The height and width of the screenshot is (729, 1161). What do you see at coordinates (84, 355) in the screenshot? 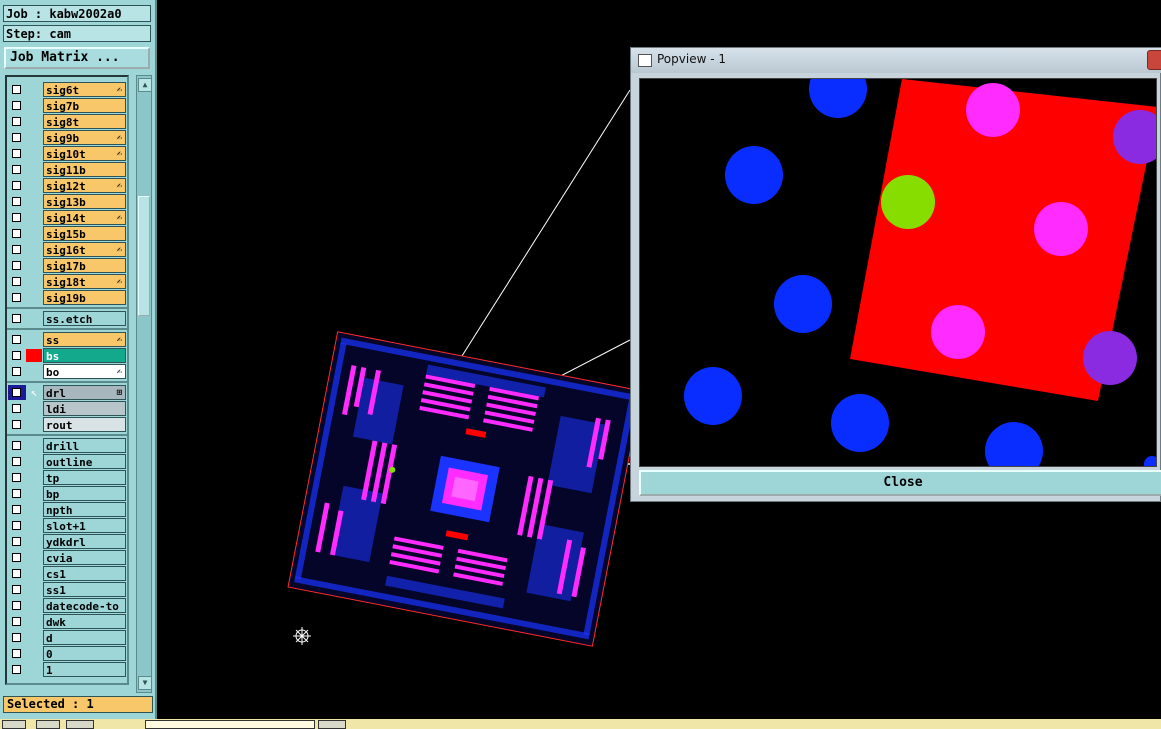
I see `layer-name: bs` at bounding box center [84, 355].